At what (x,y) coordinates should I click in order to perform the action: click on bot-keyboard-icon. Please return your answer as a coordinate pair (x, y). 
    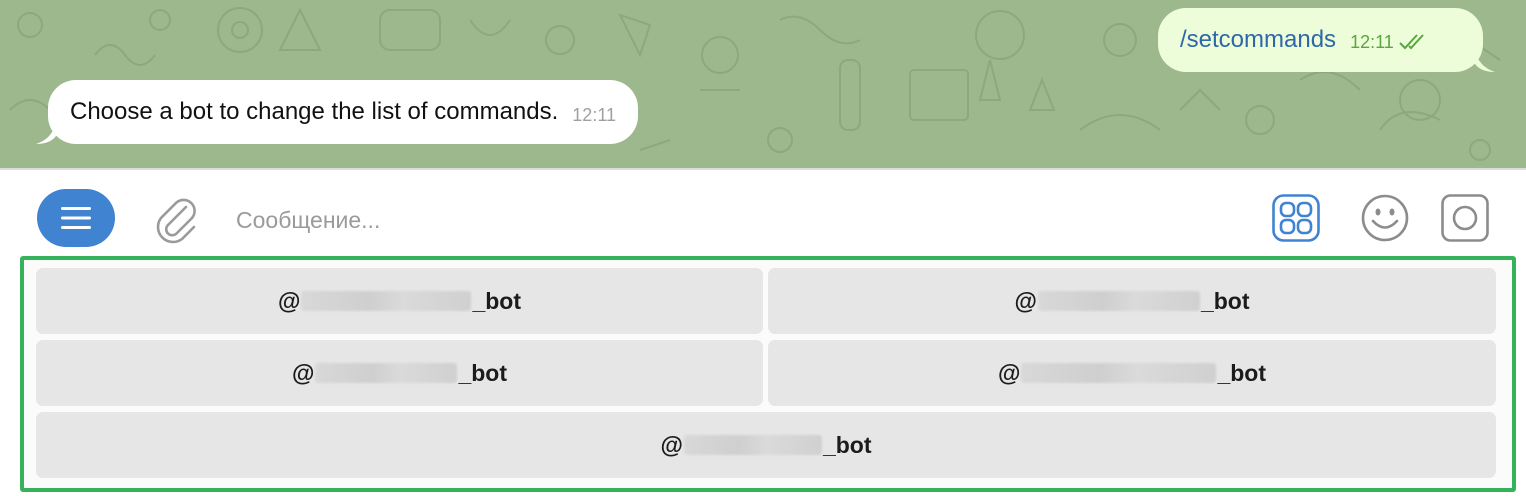
    Looking at the image, I should click on (1296, 218).